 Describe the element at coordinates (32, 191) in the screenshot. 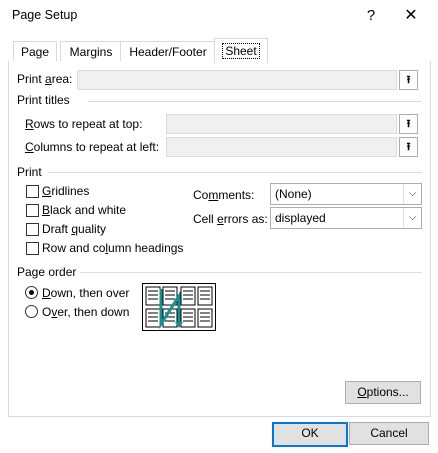

I see `gridlines-checkbox` at that location.